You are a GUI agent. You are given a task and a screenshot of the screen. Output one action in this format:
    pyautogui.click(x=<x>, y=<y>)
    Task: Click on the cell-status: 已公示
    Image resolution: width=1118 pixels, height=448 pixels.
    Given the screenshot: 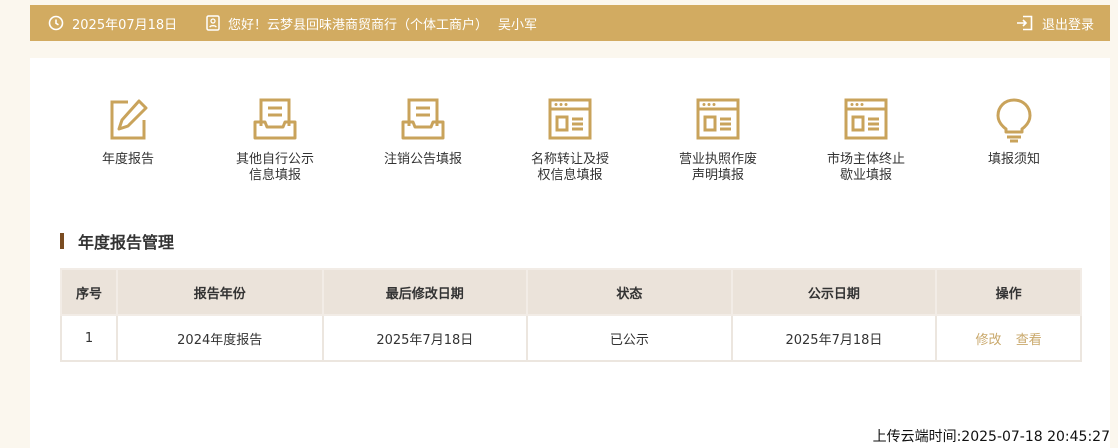 What is the action you would take?
    pyautogui.click(x=629, y=338)
    